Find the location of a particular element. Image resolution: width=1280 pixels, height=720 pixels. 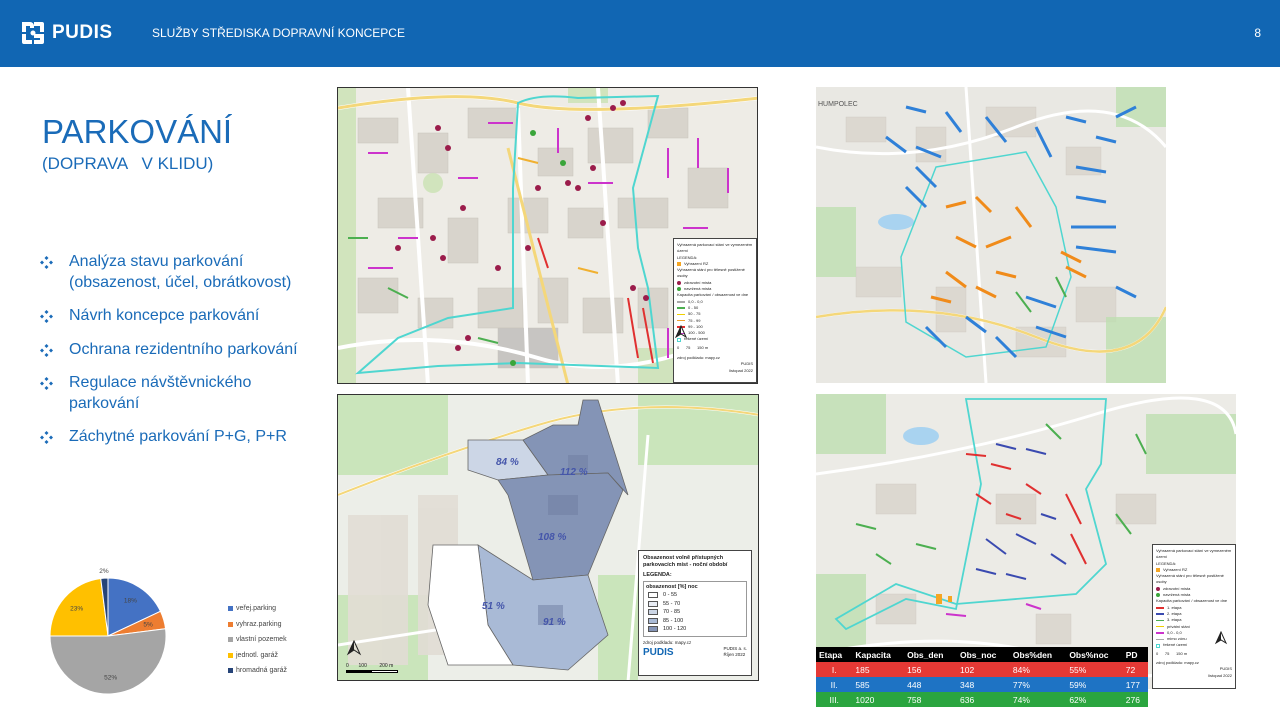

table-cell: 84% is located at coordinates (1038, 669).